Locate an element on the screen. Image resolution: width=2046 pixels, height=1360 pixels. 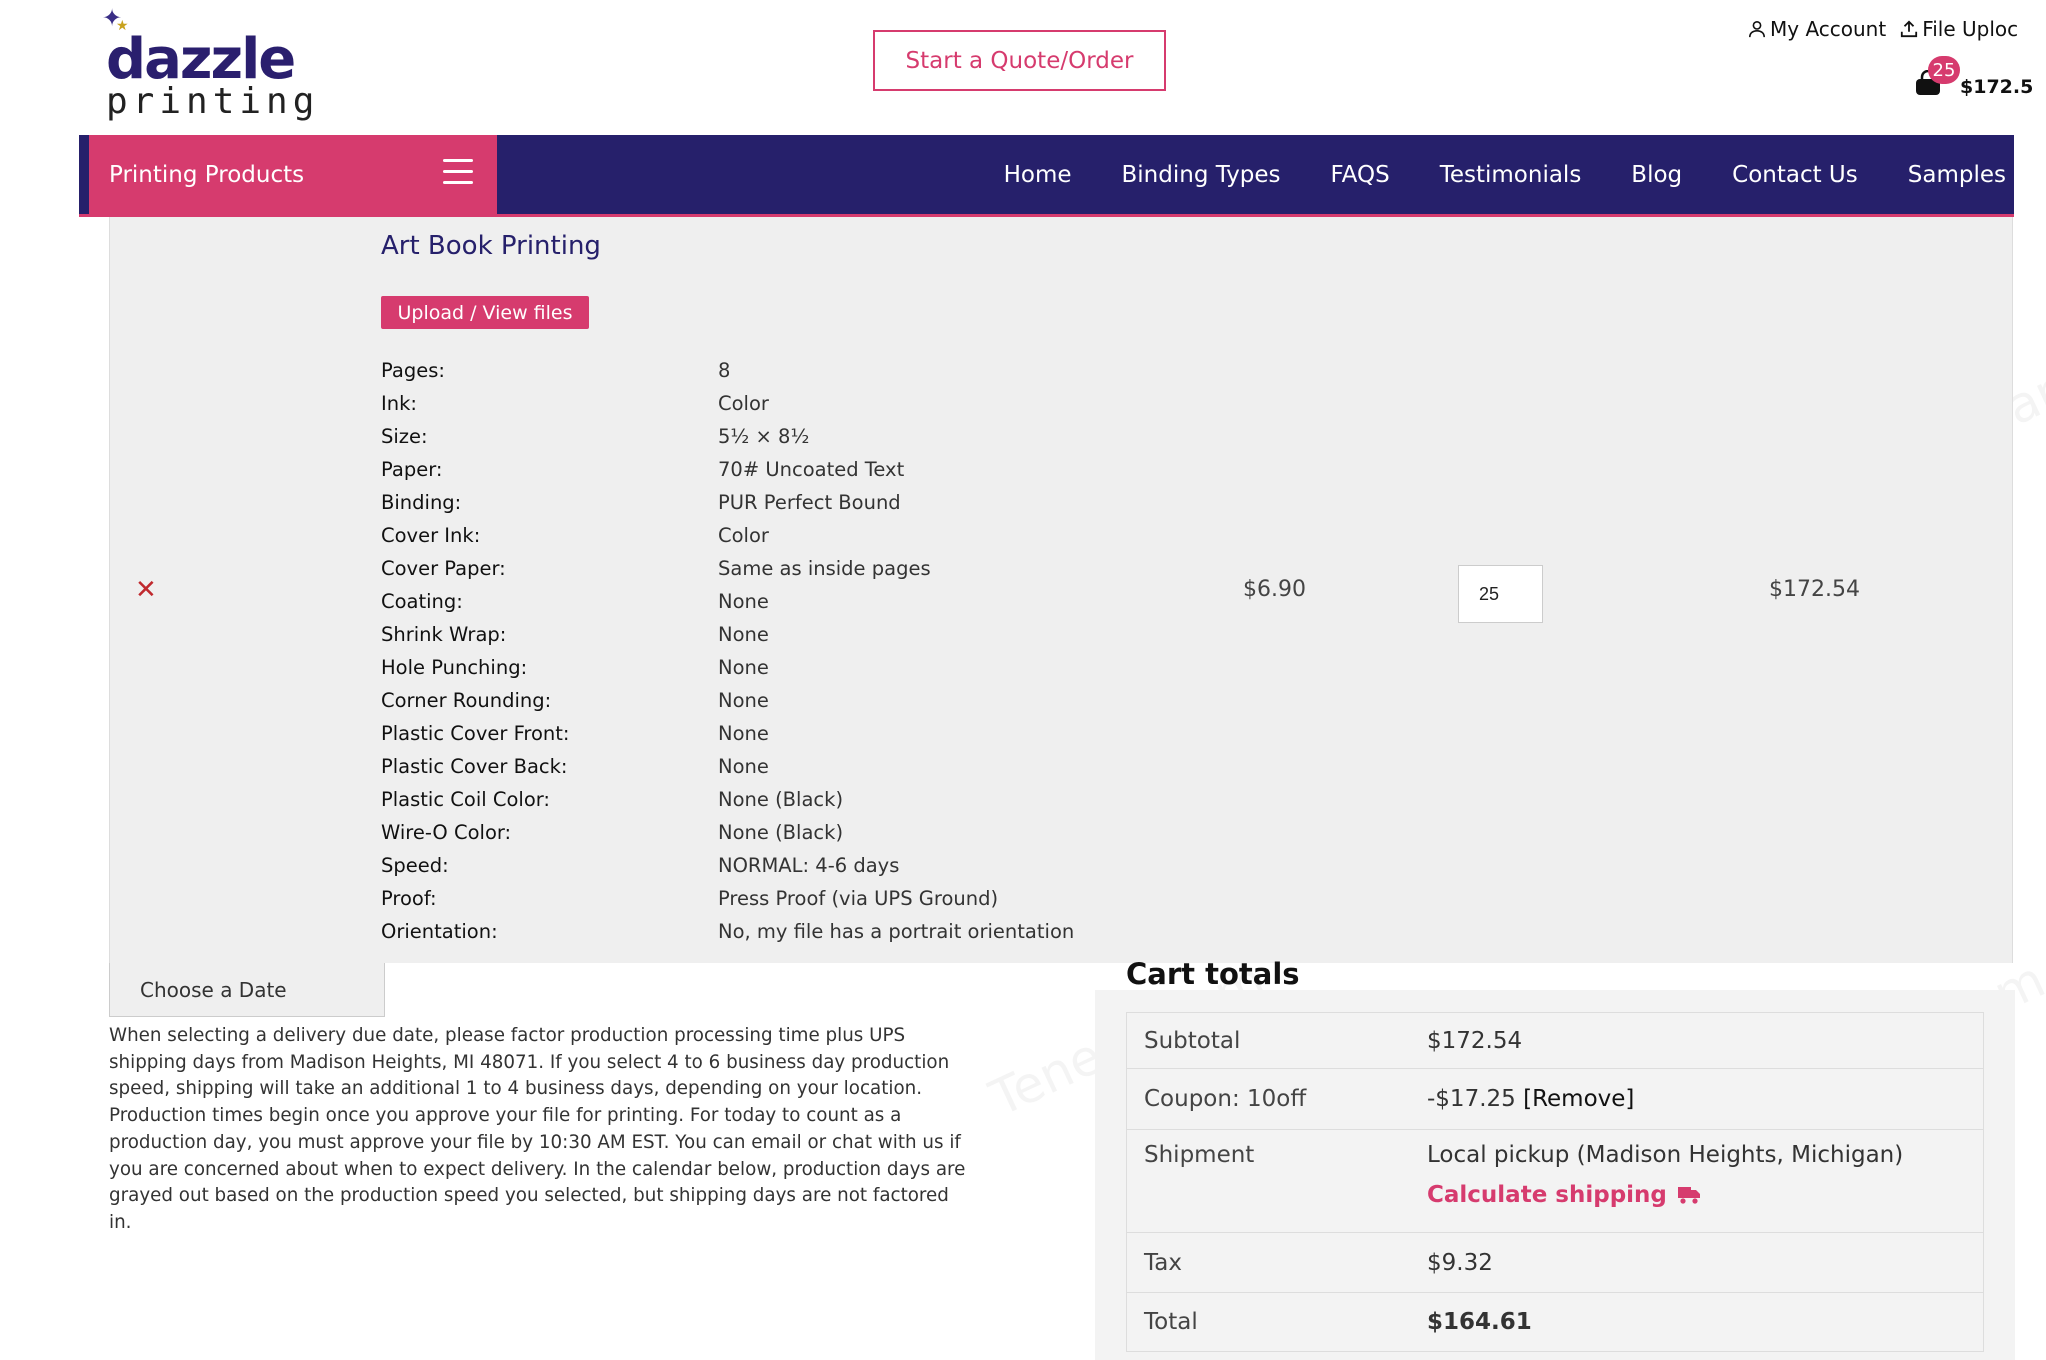
product-title: Art Book Printing is located at coordinates (491, 246).